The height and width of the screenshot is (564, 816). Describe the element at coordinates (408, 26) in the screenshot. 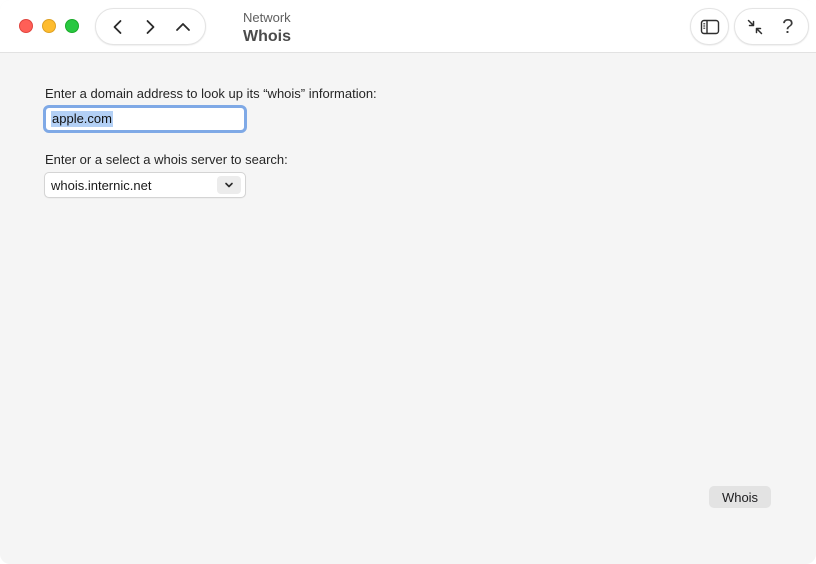

I see `title-bar: Network Whois ?` at that location.